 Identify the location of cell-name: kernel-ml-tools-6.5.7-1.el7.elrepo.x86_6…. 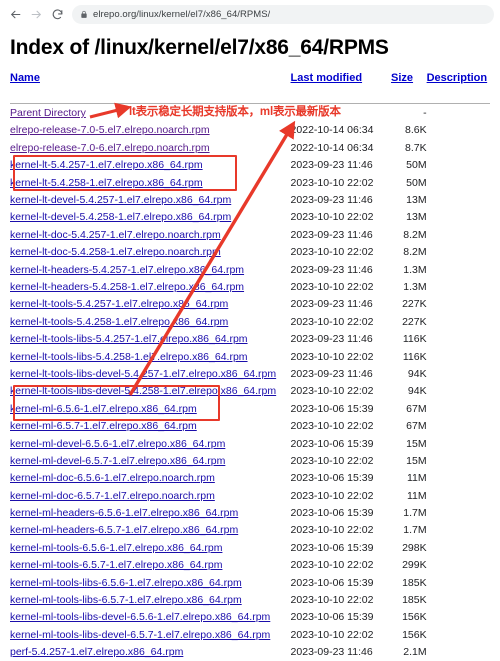
(150, 565).